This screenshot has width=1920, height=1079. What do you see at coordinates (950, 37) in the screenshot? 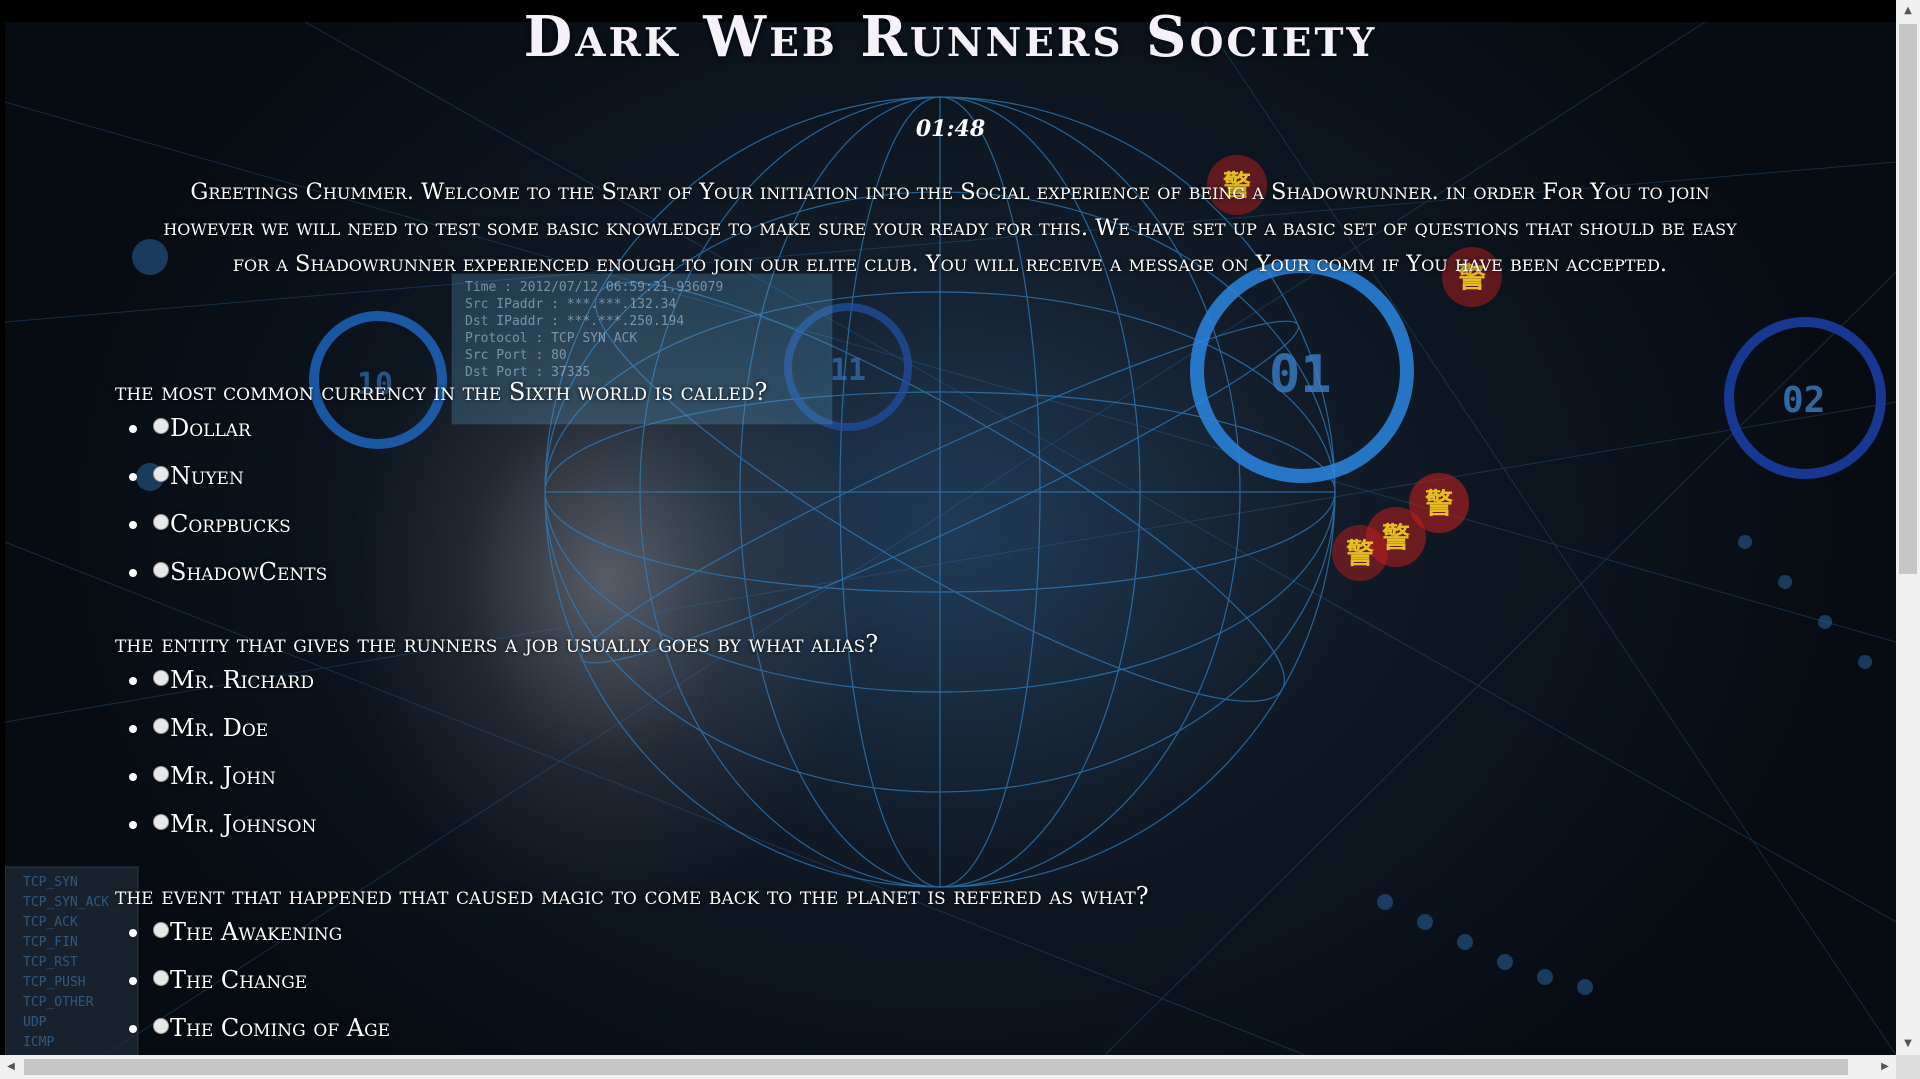
I see `page-title: Dark Web Runners Society` at bounding box center [950, 37].